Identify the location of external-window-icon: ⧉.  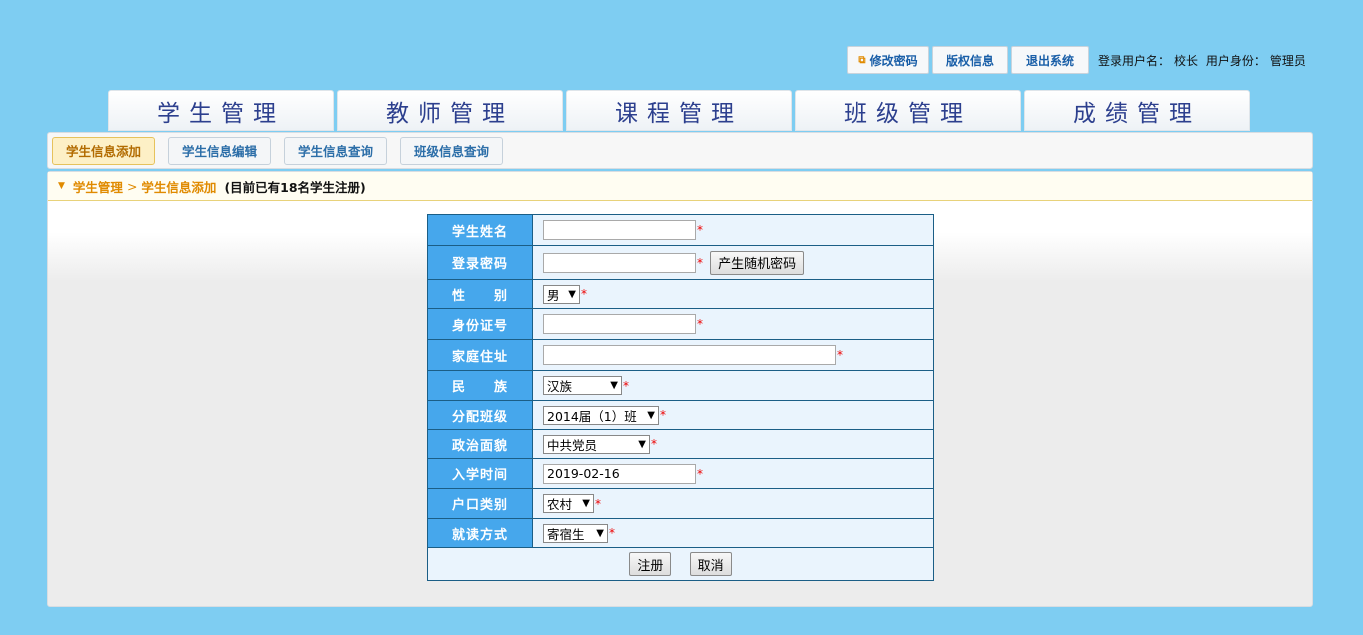
(862, 60).